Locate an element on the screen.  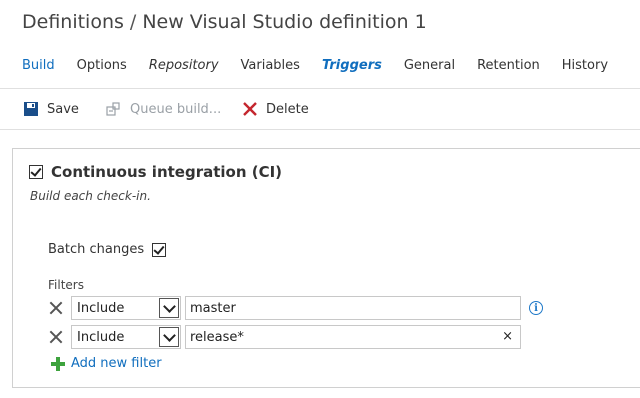
tab-build: Build is located at coordinates (38, 68).